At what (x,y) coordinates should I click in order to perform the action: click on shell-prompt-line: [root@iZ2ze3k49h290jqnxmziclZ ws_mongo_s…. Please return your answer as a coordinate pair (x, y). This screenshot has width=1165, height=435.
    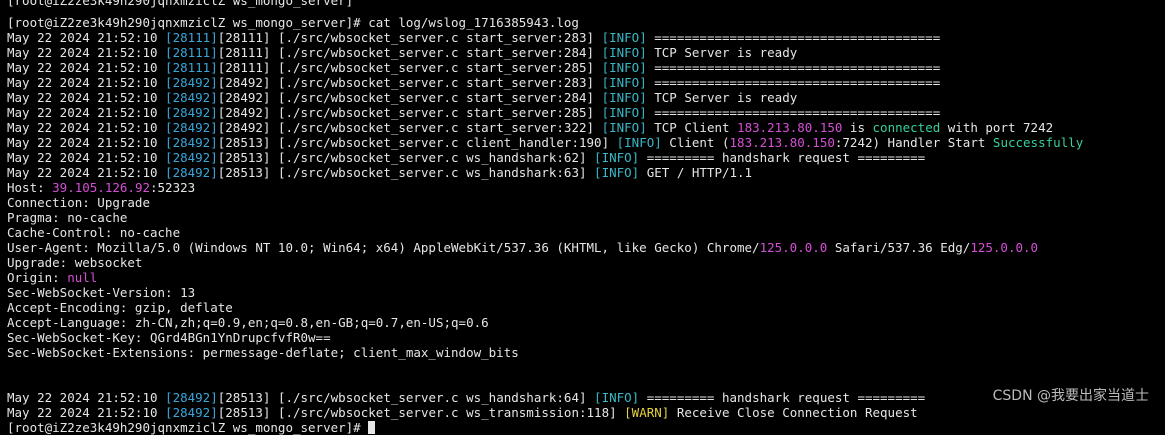
    Looking at the image, I should click on (586, 427).